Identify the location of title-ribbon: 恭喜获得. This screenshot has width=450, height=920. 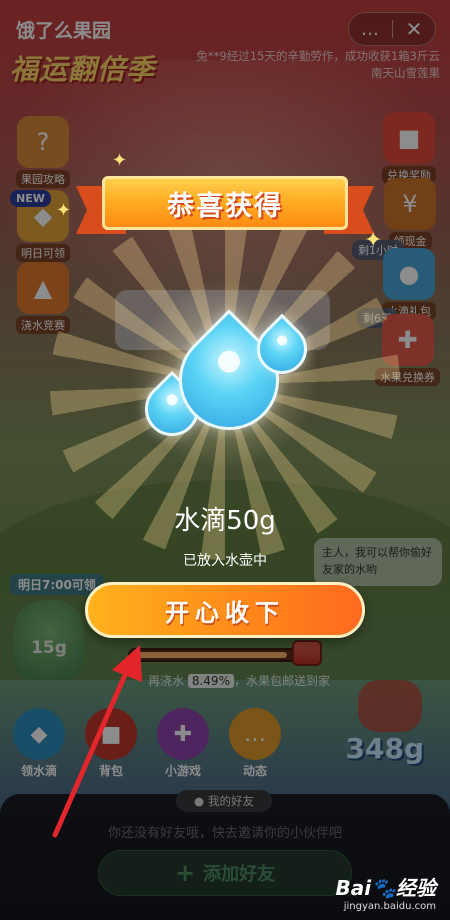
(225, 206).